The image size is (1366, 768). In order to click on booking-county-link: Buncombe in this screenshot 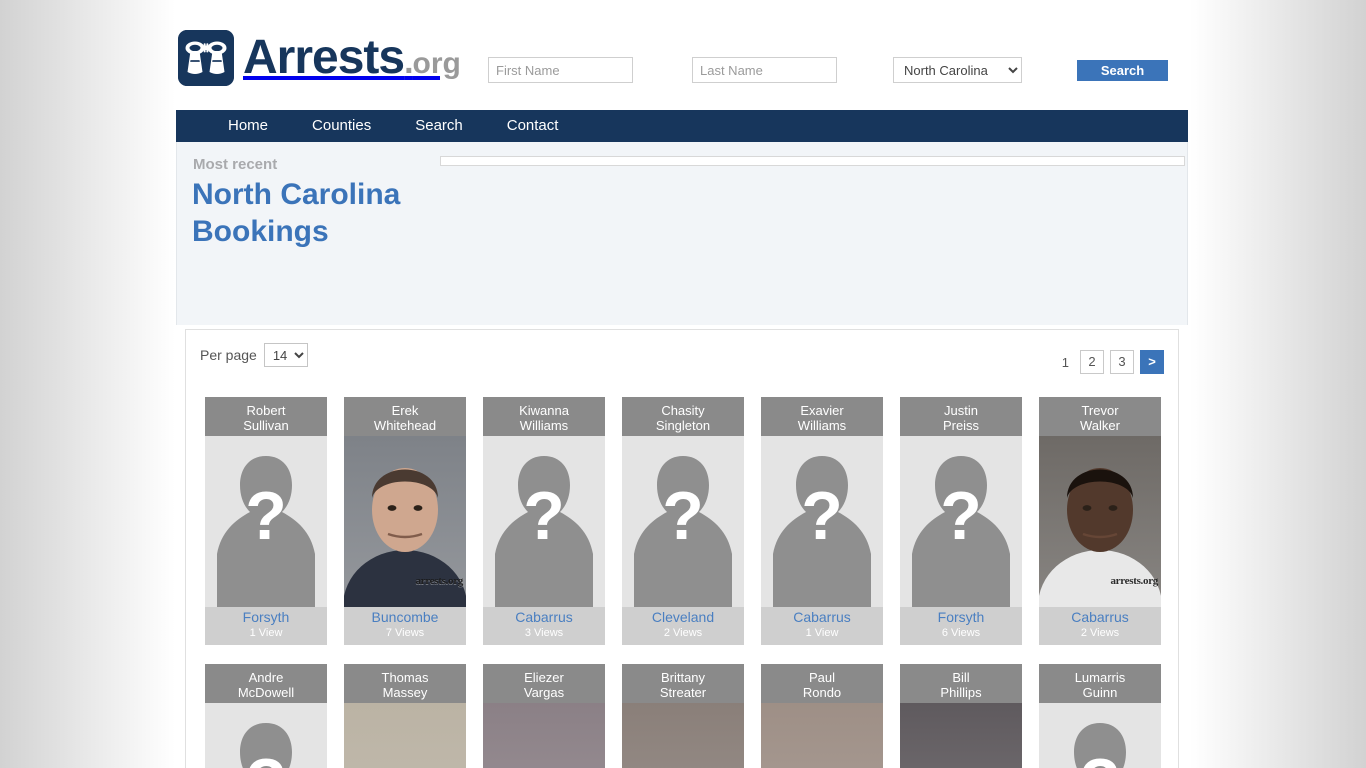, I will do `click(405, 617)`.